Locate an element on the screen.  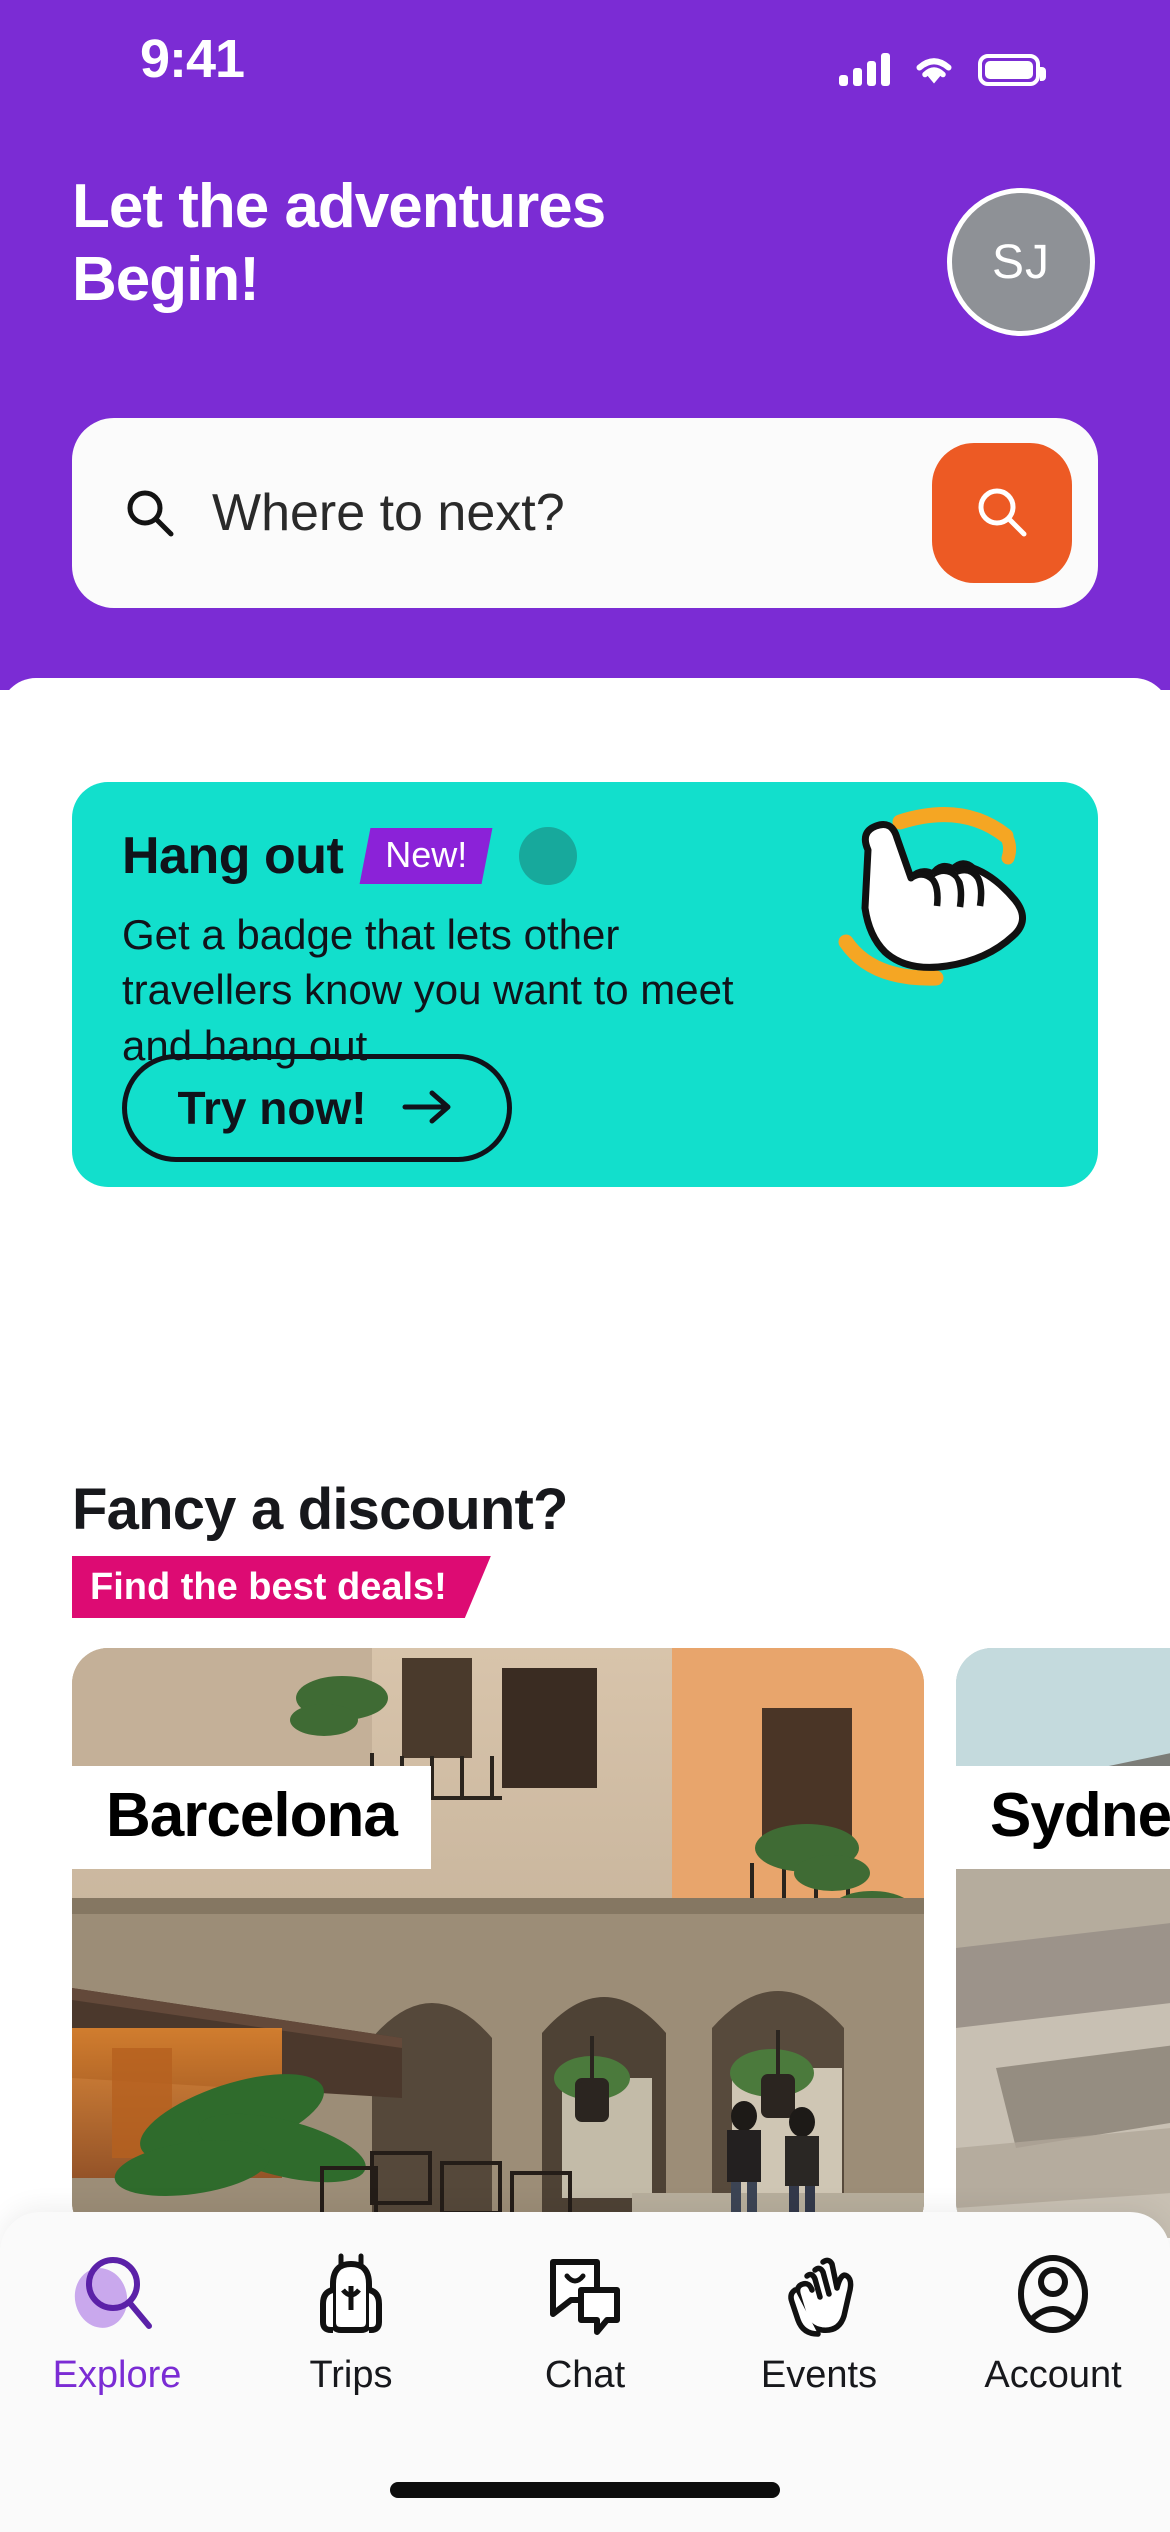
avatar: SJ is located at coordinates (1021, 262).